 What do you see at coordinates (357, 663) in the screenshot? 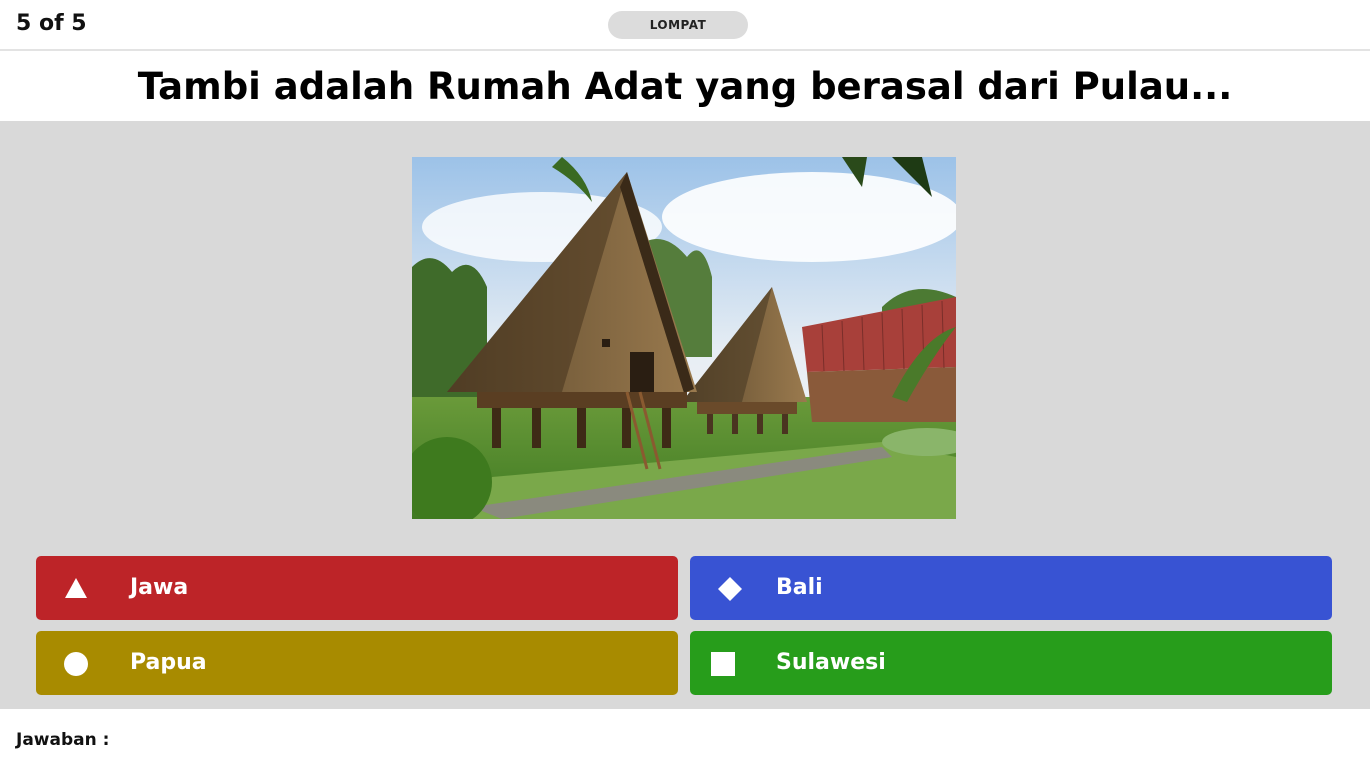
I see `answer-option-papua: Papua` at bounding box center [357, 663].